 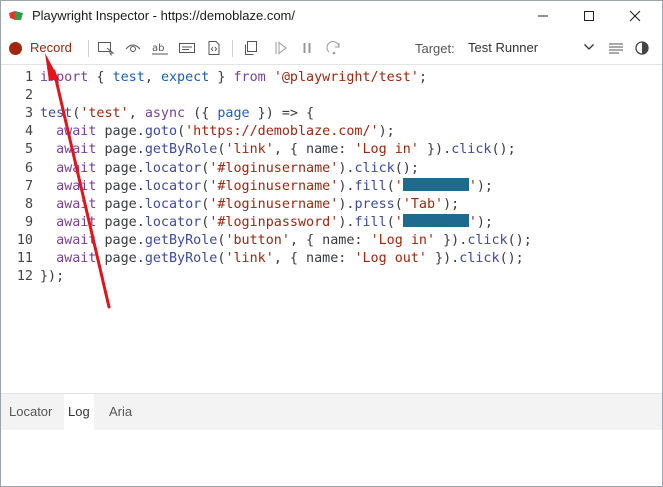 What do you see at coordinates (280, 48) in the screenshot?
I see `resume-button` at bounding box center [280, 48].